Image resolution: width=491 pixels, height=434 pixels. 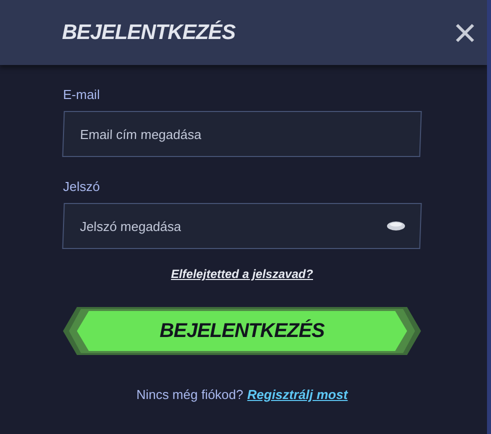 I want to click on input-field: Email cím megadása, so click(x=242, y=134).